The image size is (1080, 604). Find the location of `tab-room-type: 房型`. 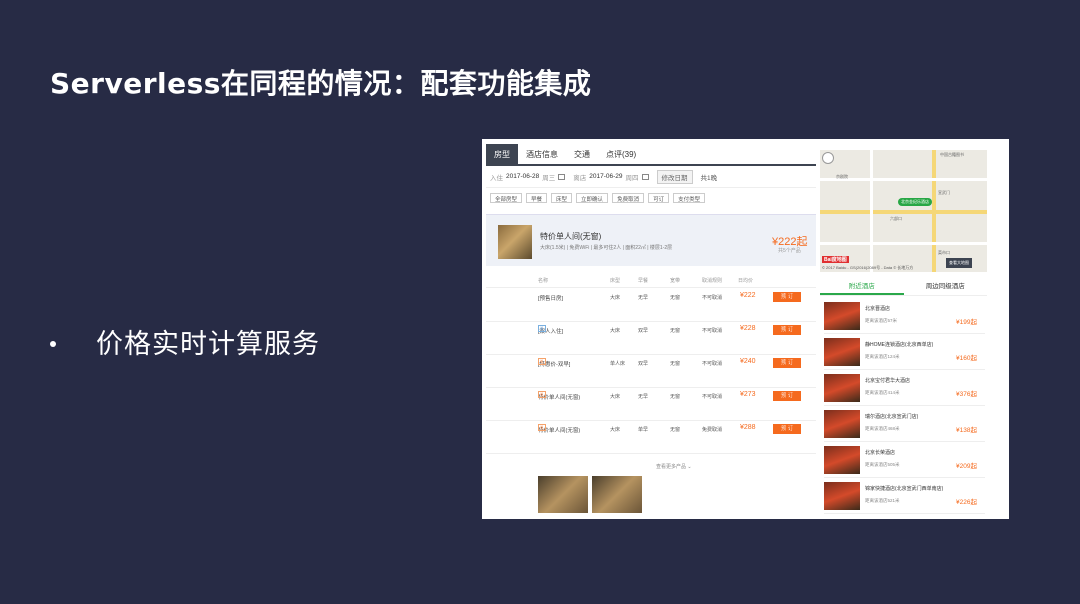

tab-room-type: 房型 is located at coordinates (502, 154).